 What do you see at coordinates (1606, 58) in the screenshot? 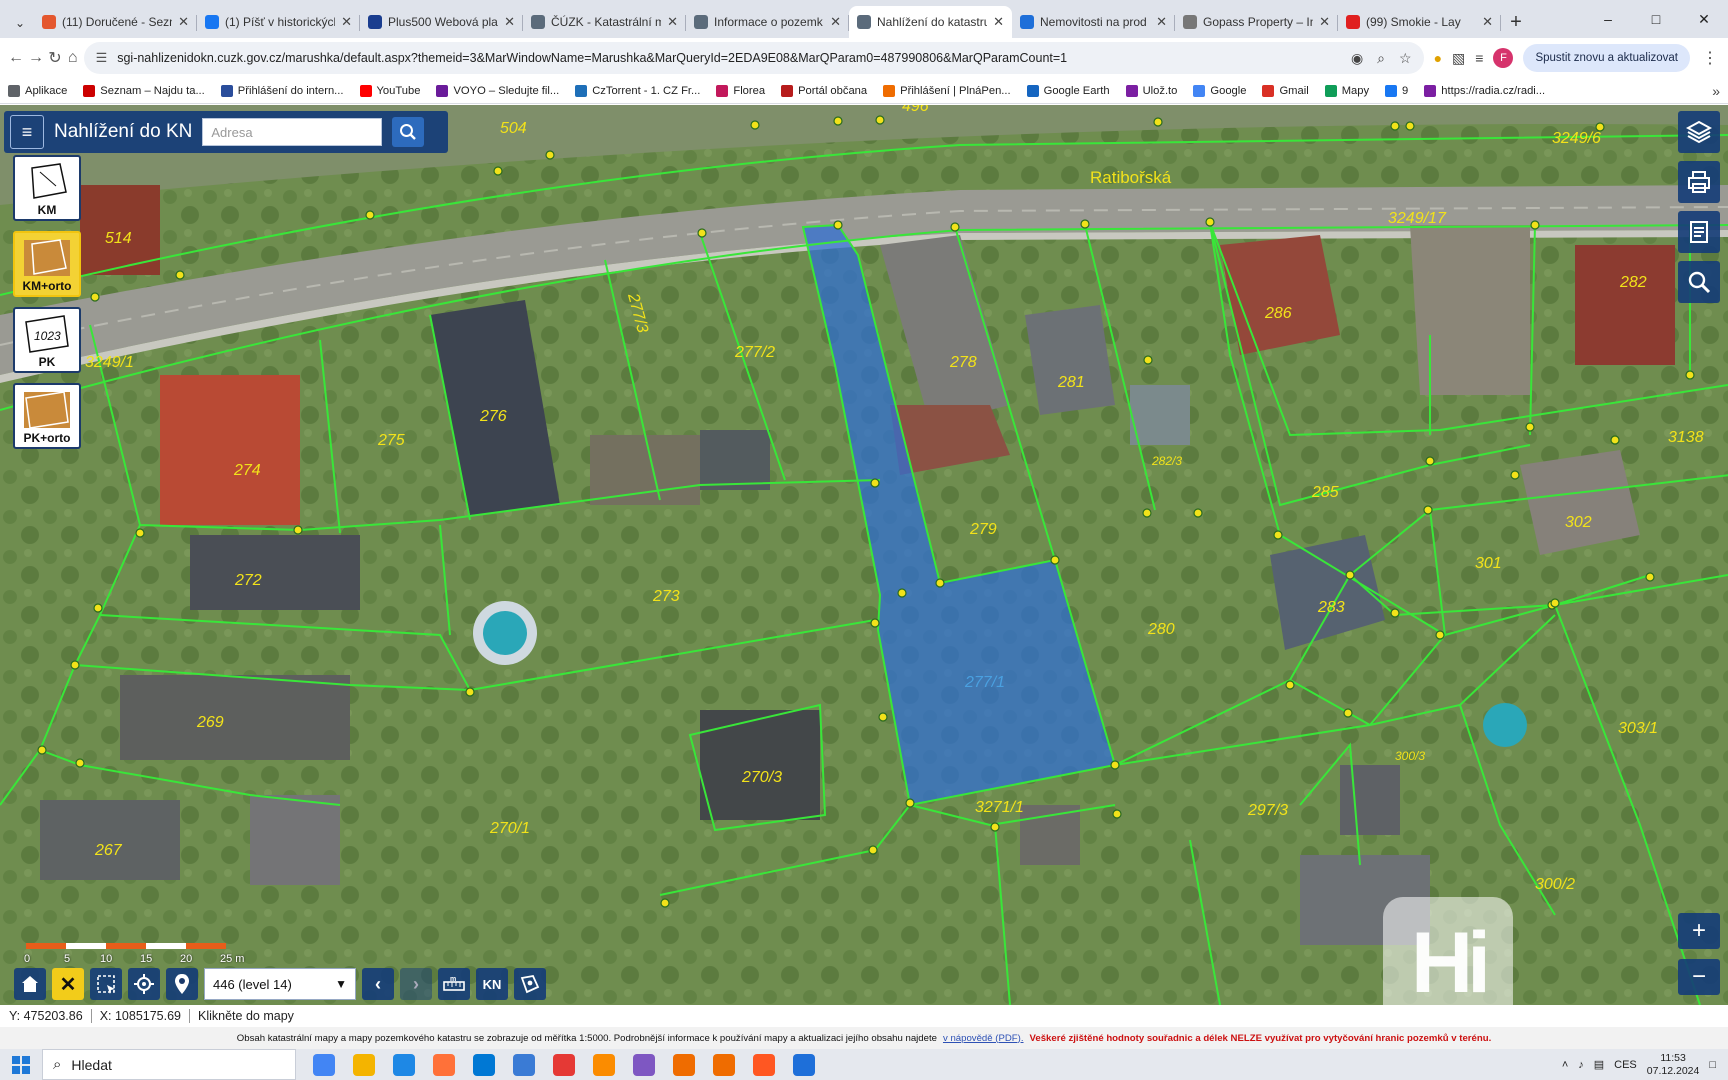
I see `update-button: Spustit znovu a aktualizovat` at bounding box center [1606, 58].